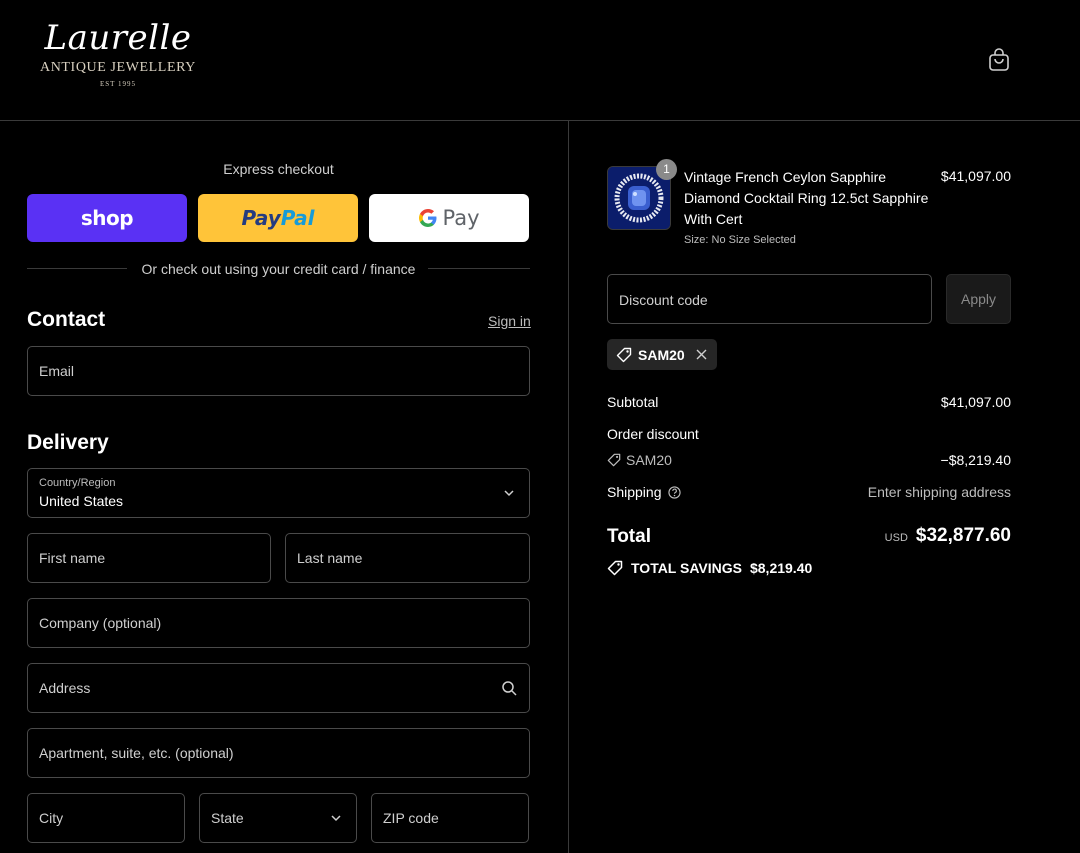 The image size is (1080, 853). What do you see at coordinates (568, 487) in the screenshot?
I see `column-divider` at bounding box center [568, 487].